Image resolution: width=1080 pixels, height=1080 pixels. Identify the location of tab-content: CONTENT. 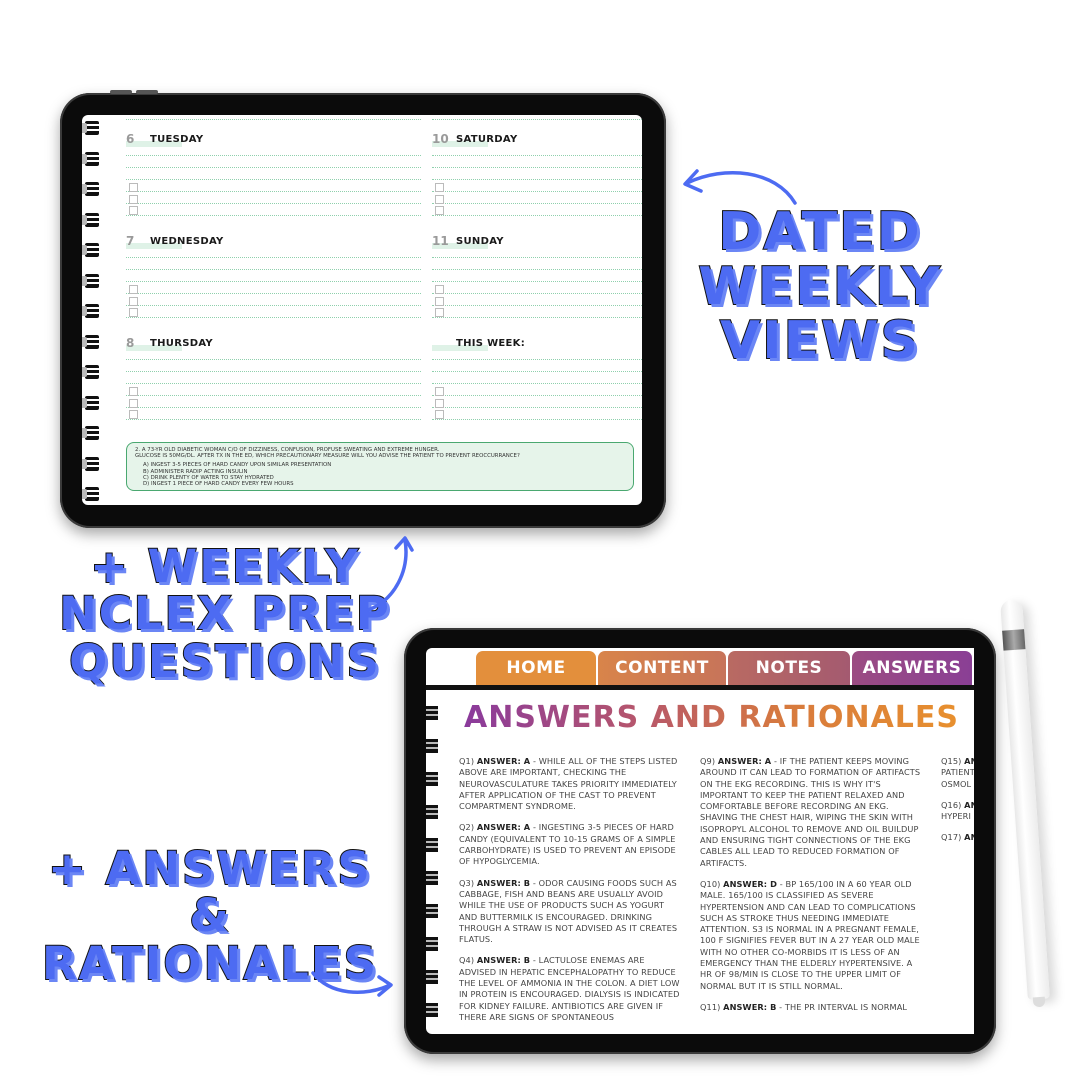
(662, 668).